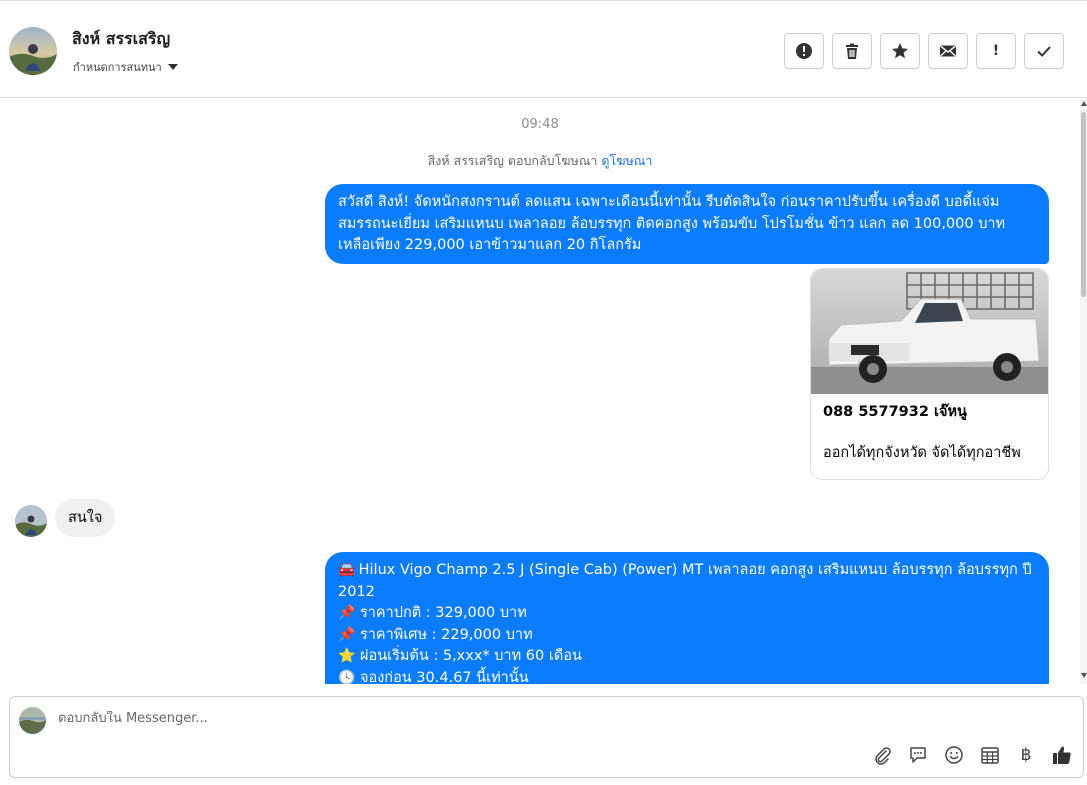 The width and height of the screenshot is (1087, 785). I want to click on report-icon, so click(804, 51).